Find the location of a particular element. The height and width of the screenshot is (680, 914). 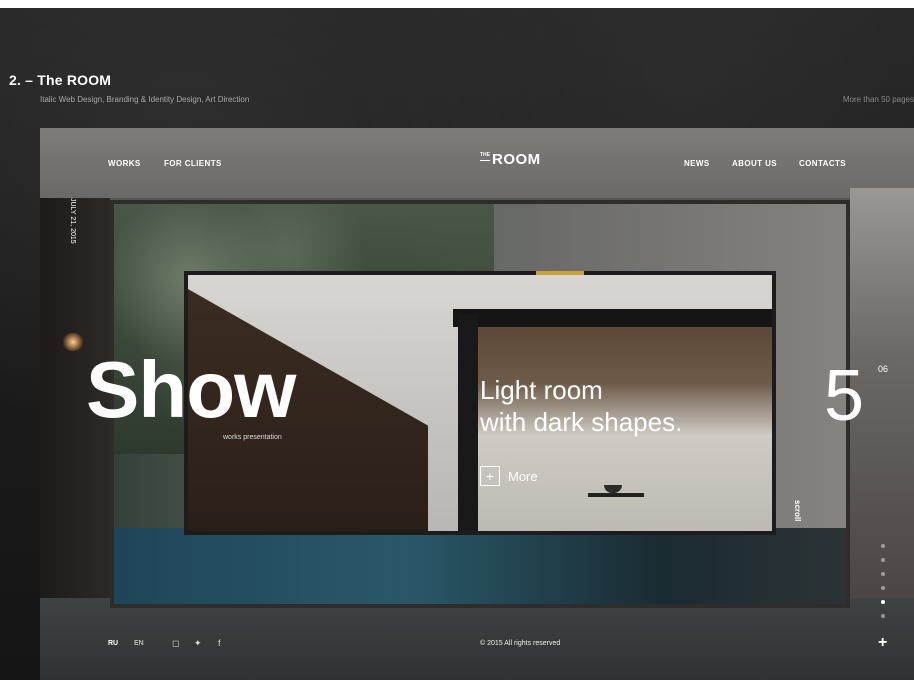

copyright: © 2015 All rights reserved is located at coordinates (520, 643).